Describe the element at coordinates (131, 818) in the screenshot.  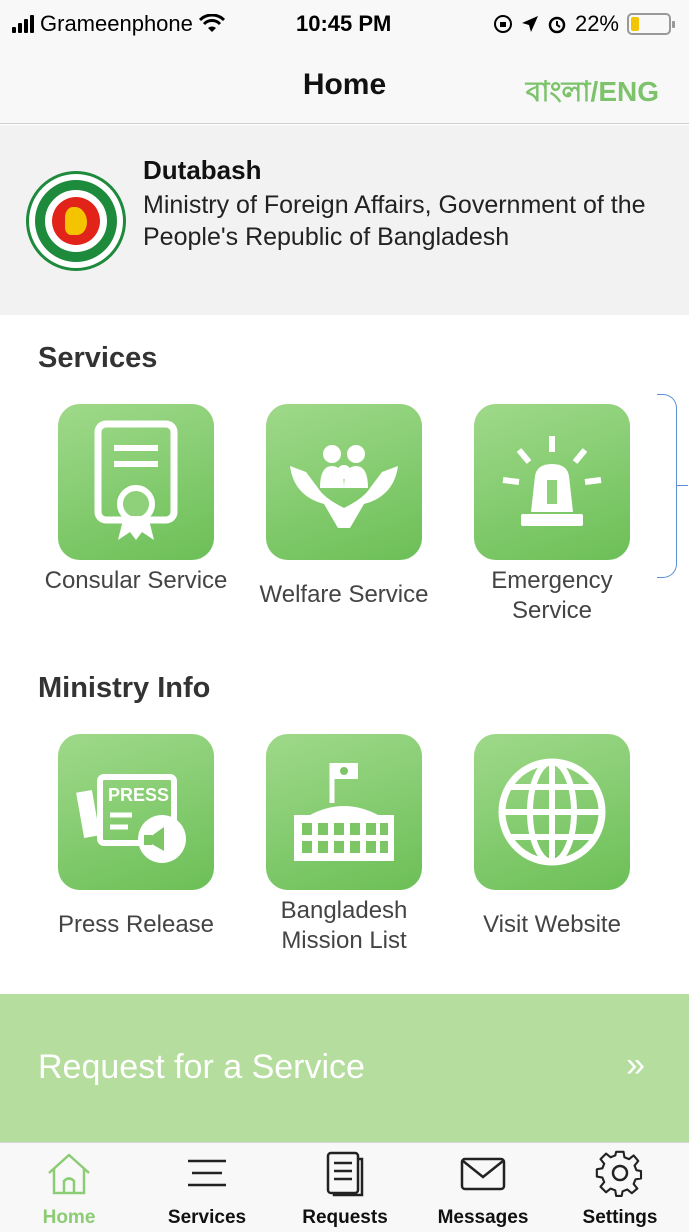
I see `press-icon: PRESS` at that location.